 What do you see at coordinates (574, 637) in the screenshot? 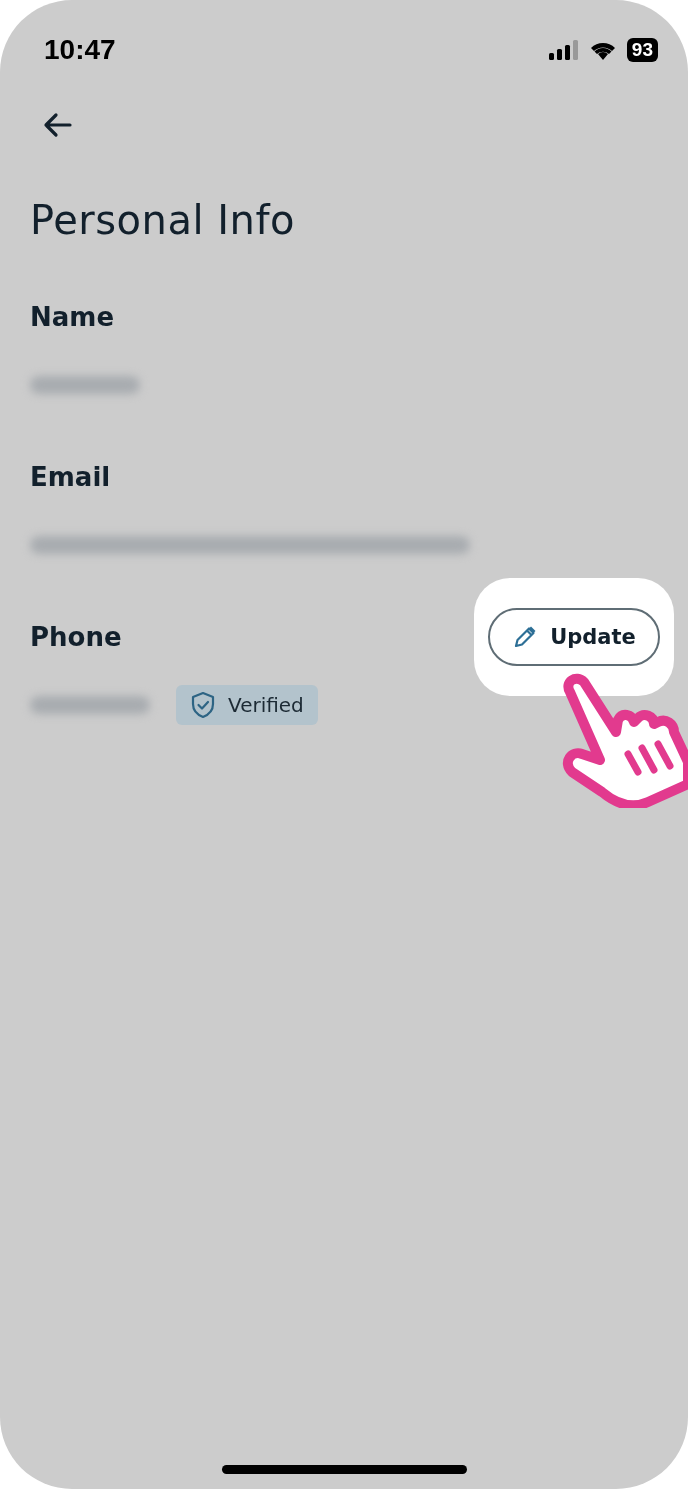
I see `update-button: Update` at bounding box center [574, 637].